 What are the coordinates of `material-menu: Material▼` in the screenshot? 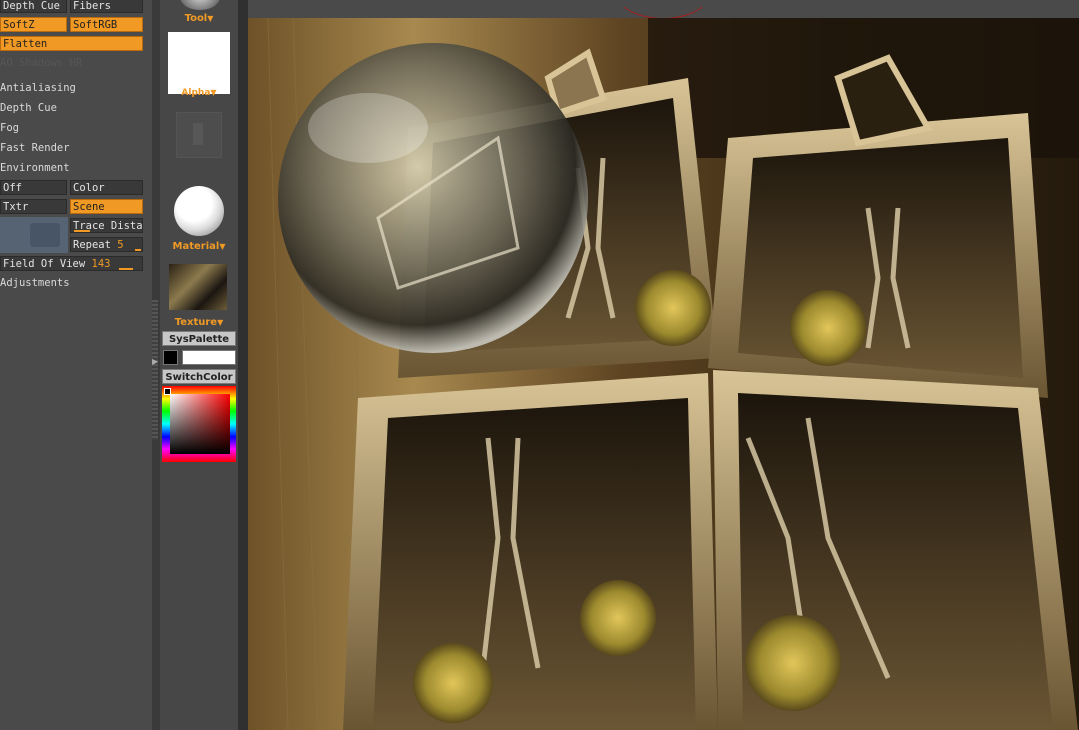 It's located at (199, 246).